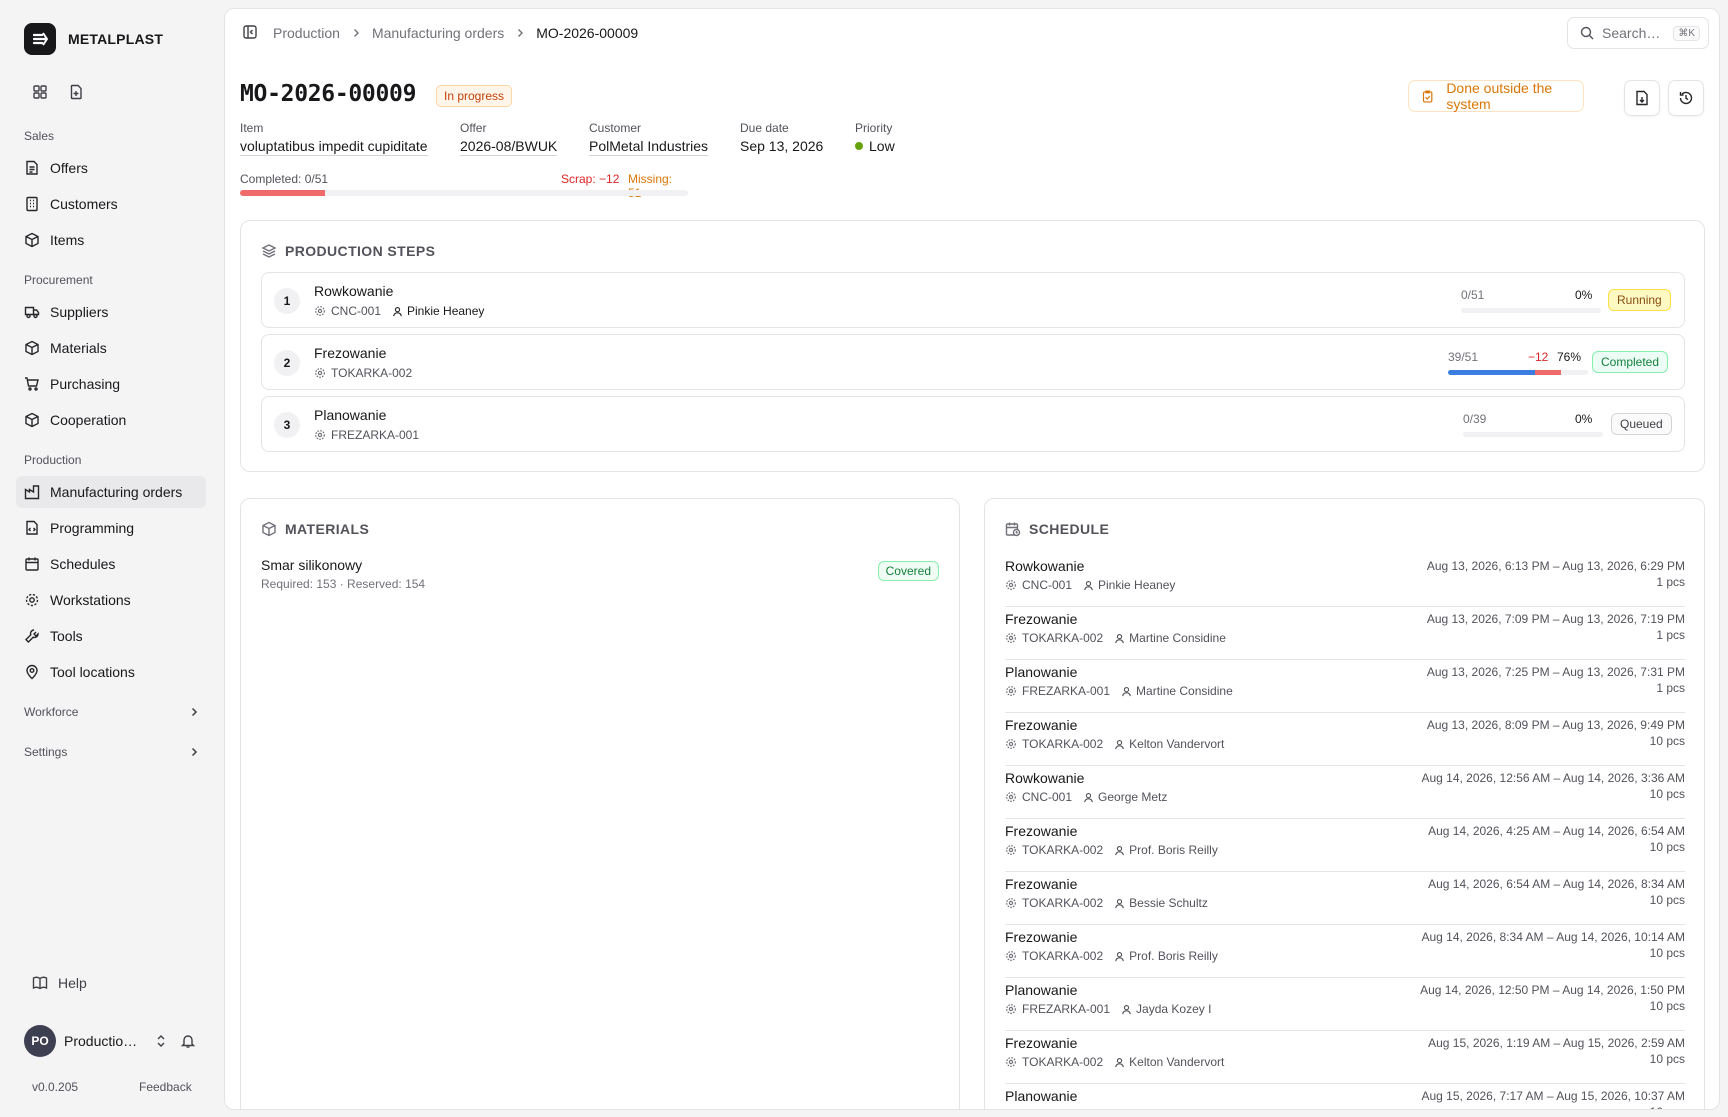 This screenshot has width=1728, height=1117. What do you see at coordinates (40, 983) in the screenshot?
I see `book-icon` at bounding box center [40, 983].